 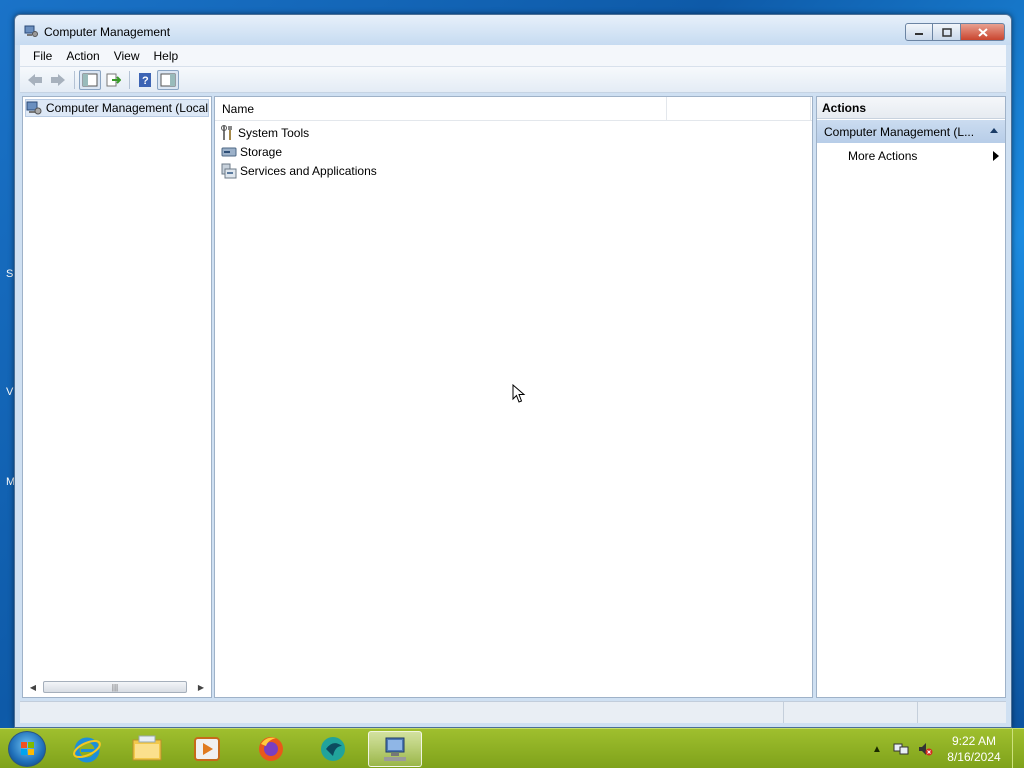 I want to click on close-button, so click(x=983, y=32).